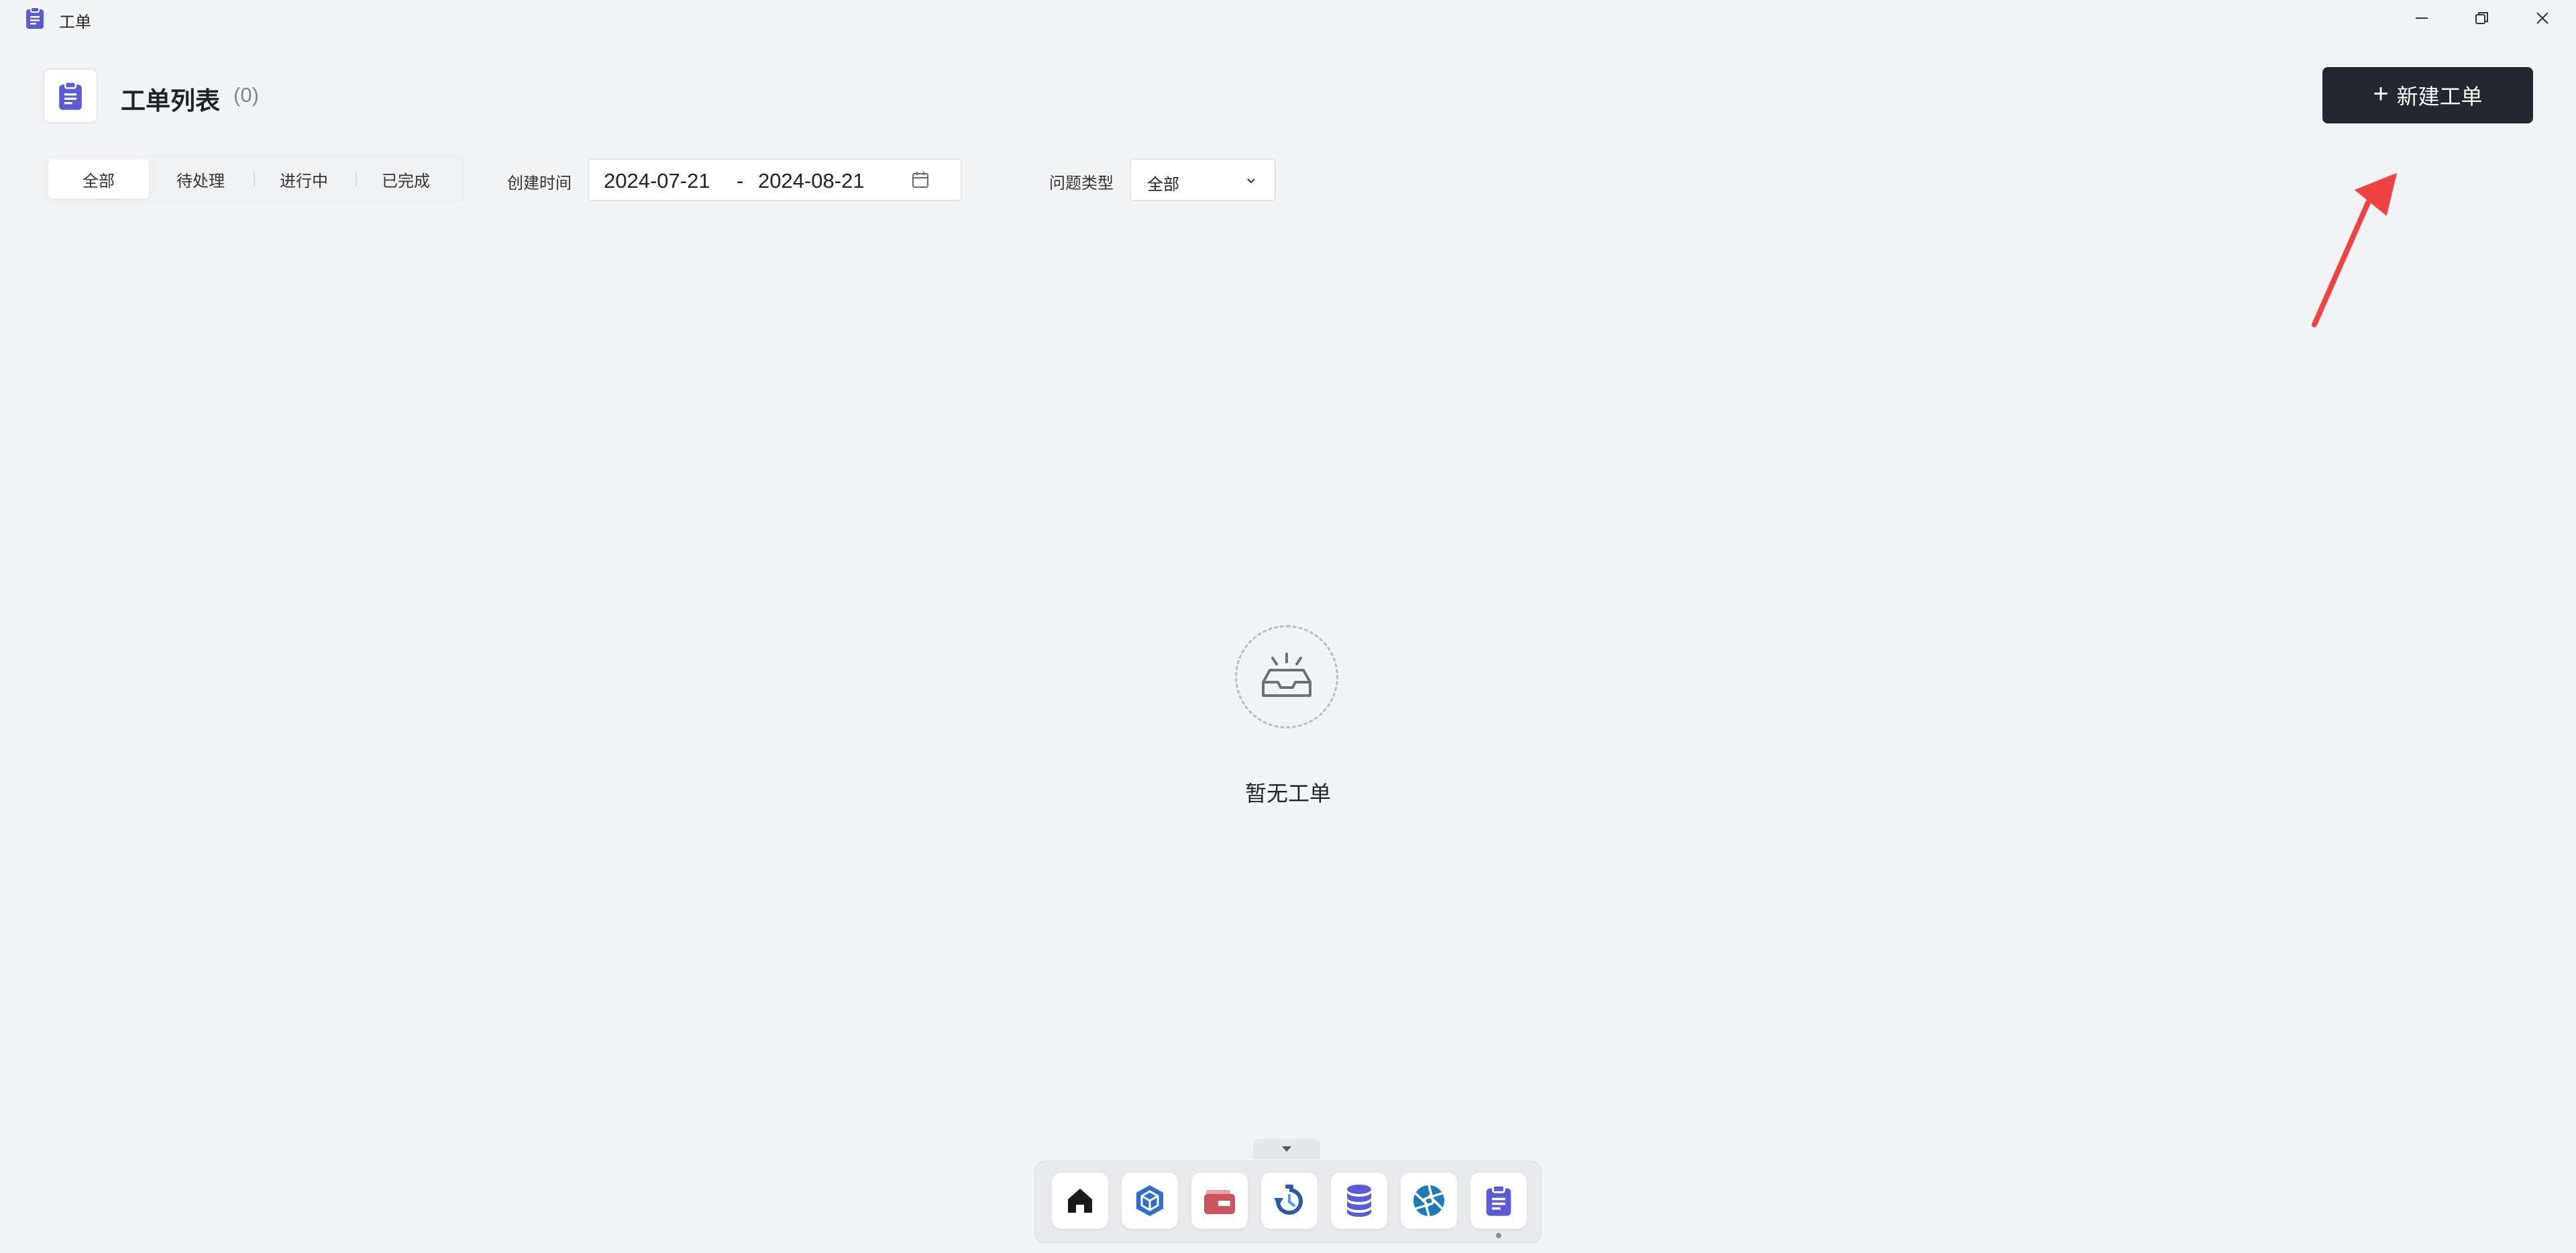  Describe the element at coordinates (170, 101) in the screenshot. I see `page-title: 工单列表` at that location.